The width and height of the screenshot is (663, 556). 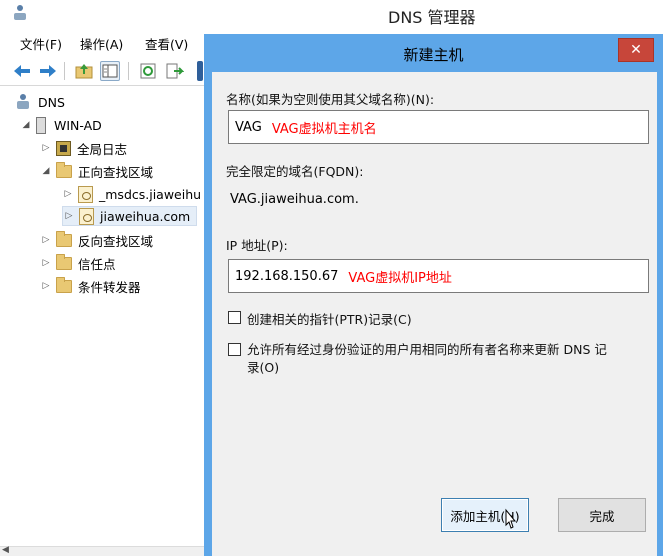 What do you see at coordinates (5, 550) in the screenshot?
I see `scroll-left-arrow-icon: ◀` at bounding box center [5, 550].